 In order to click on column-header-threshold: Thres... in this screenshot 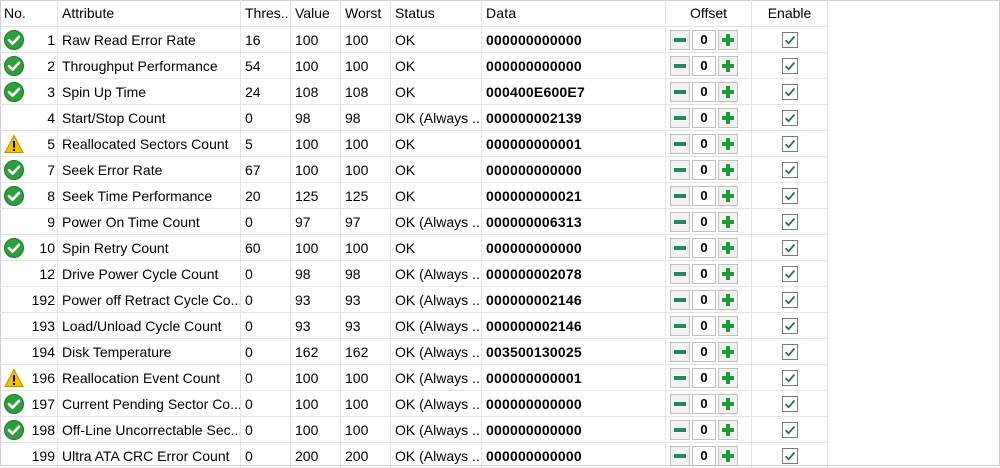, I will do `click(266, 13)`.